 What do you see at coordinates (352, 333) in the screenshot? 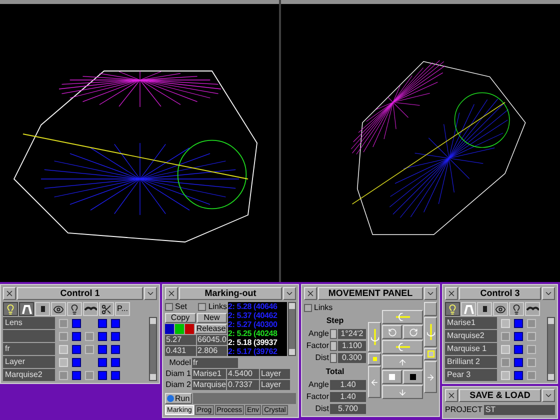
I see `step-field: 1°24'2` at bounding box center [352, 333].